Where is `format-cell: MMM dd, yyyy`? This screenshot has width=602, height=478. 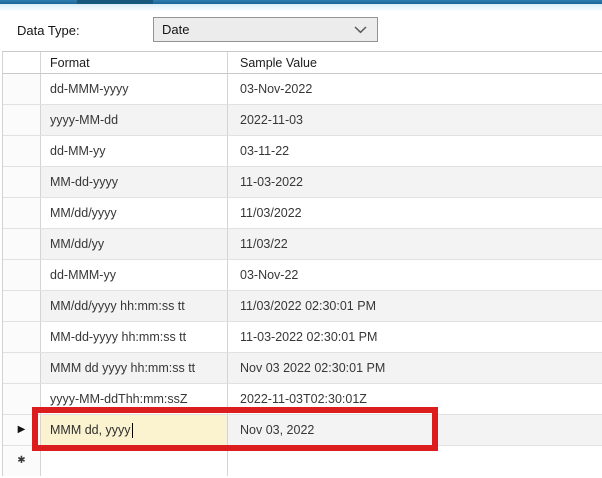 format-cell: MMM dd, yyyy is located at coordinates (134, 430).